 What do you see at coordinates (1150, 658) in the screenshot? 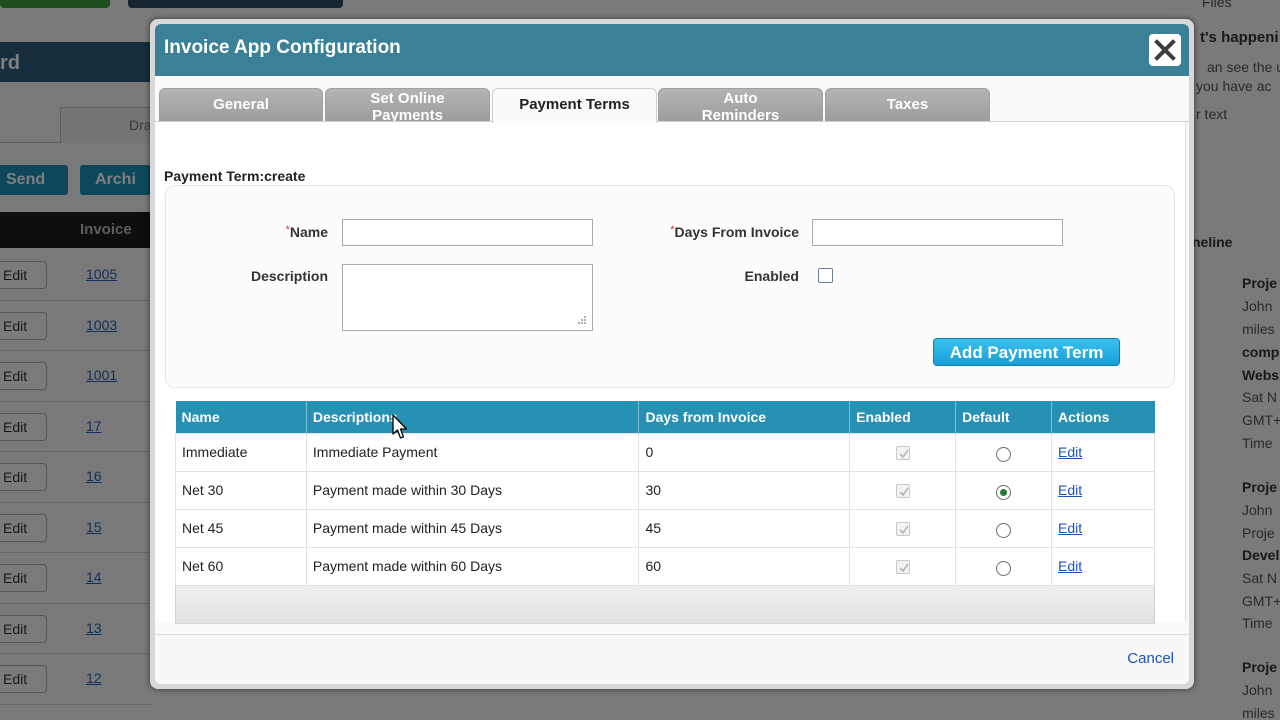
I see `cancel-link: Cancel` at bounding box center [1150, 658].